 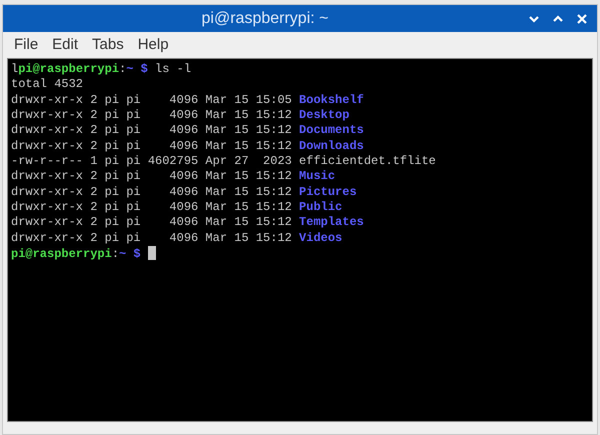 What do you see at coordinates (184, 192) in the screenshot?
I see `terminal-line: drwxr-xr-x 2 pi pi 4096 Mar 15 15:12 Pictures` at bounding box center [184, 192].